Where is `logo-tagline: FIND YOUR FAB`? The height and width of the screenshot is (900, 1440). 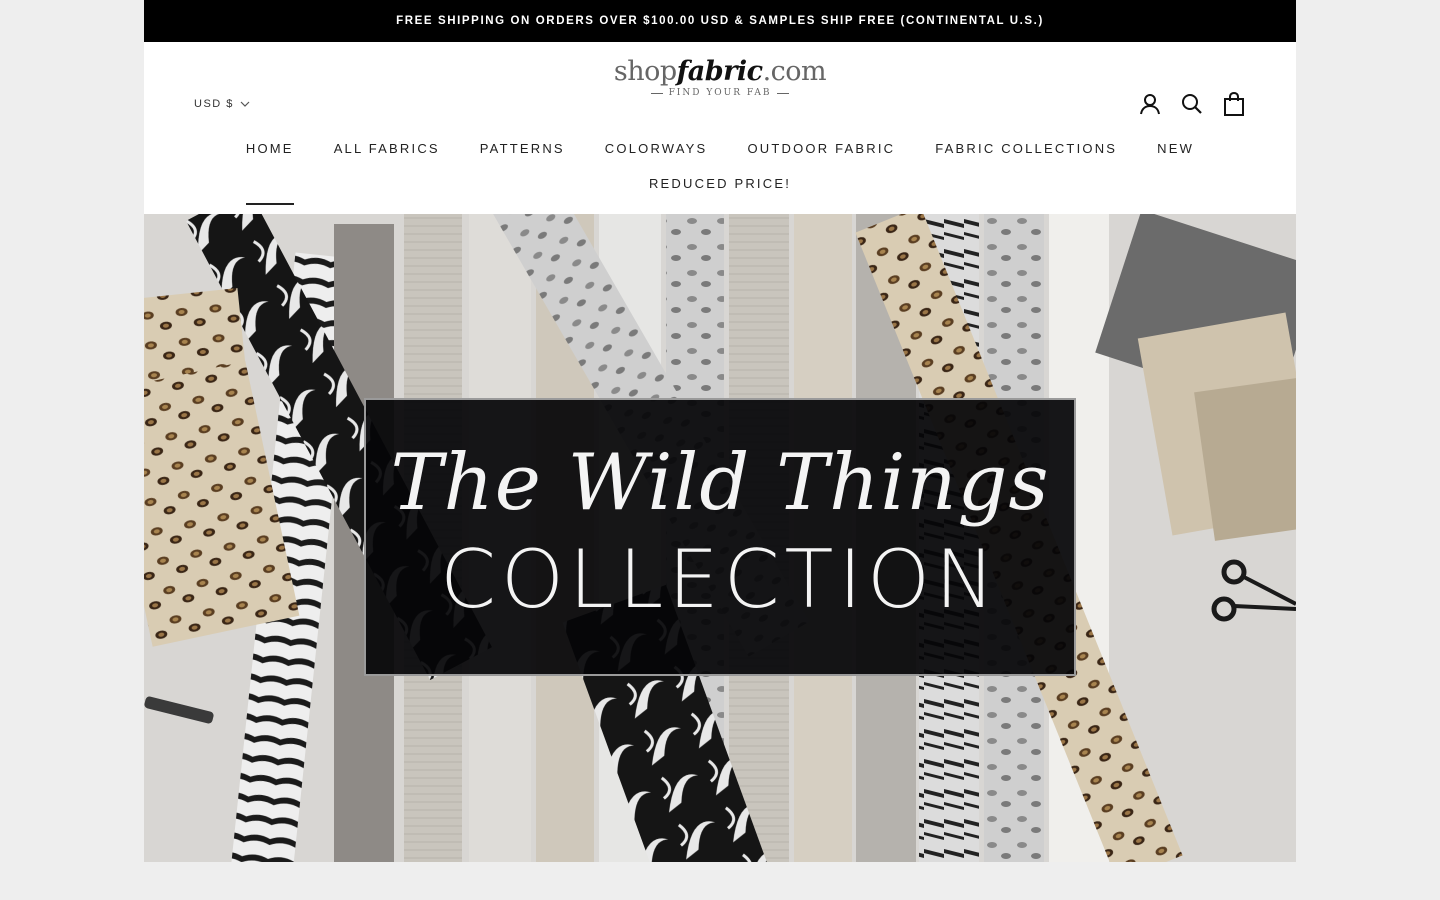 logo-tagline: FIND YOUR FAB is located at coordinates (720, 93).